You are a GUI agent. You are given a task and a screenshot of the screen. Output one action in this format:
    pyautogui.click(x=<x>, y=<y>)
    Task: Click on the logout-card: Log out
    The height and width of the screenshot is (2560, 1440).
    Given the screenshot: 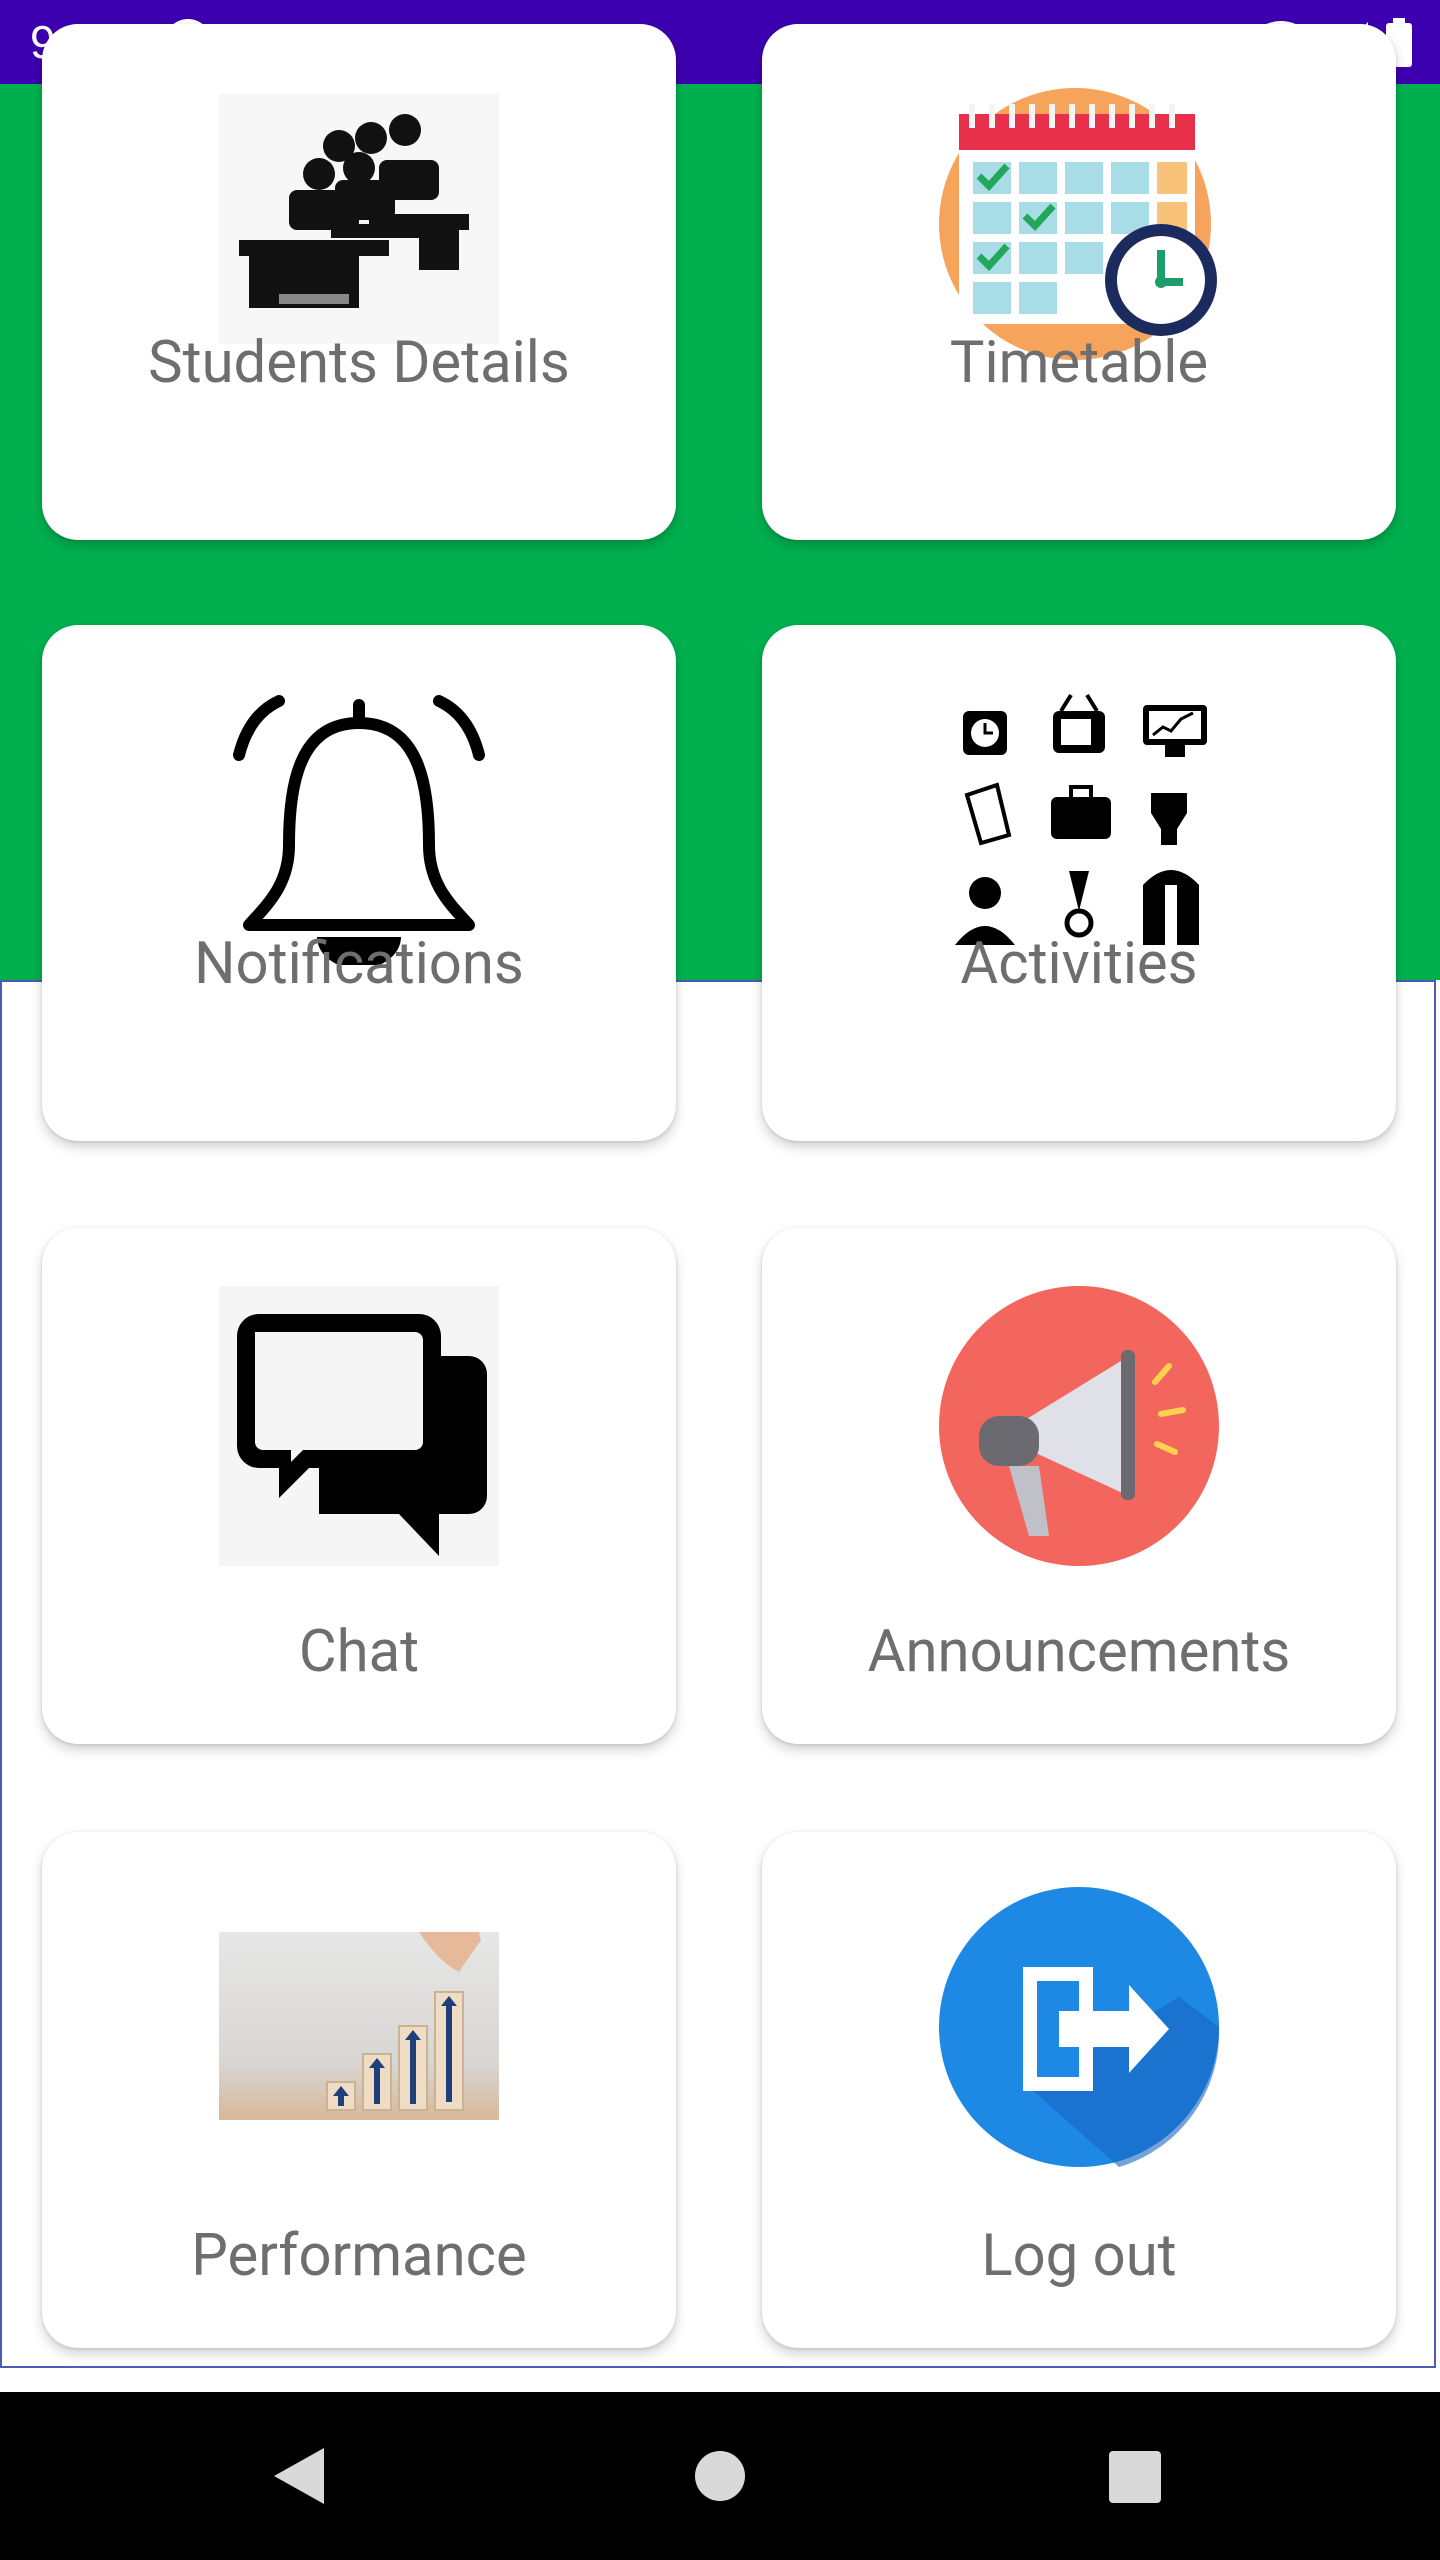 What is the action you would take?
    pyautogui.click(x=1079, y=2090)
    